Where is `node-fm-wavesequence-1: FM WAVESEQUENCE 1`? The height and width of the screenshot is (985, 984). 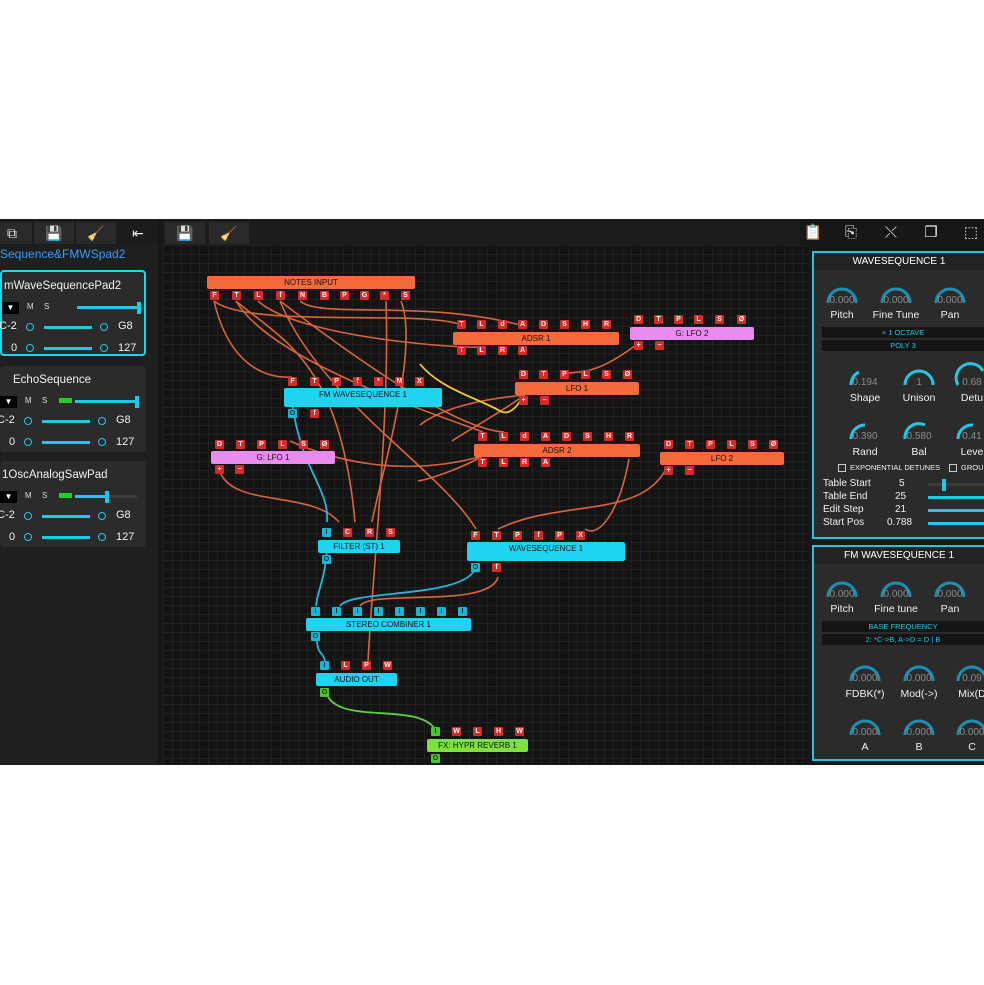
node-fm-wavesequence-1: FM WAVESEQUENCE 1 is located at coordinates (363, 397).